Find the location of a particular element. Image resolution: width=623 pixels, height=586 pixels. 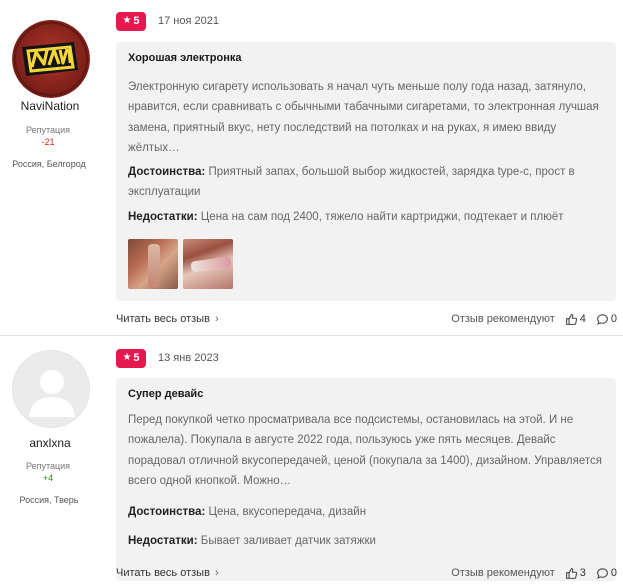

like-button: 3 is located at coordinates (575, 573).